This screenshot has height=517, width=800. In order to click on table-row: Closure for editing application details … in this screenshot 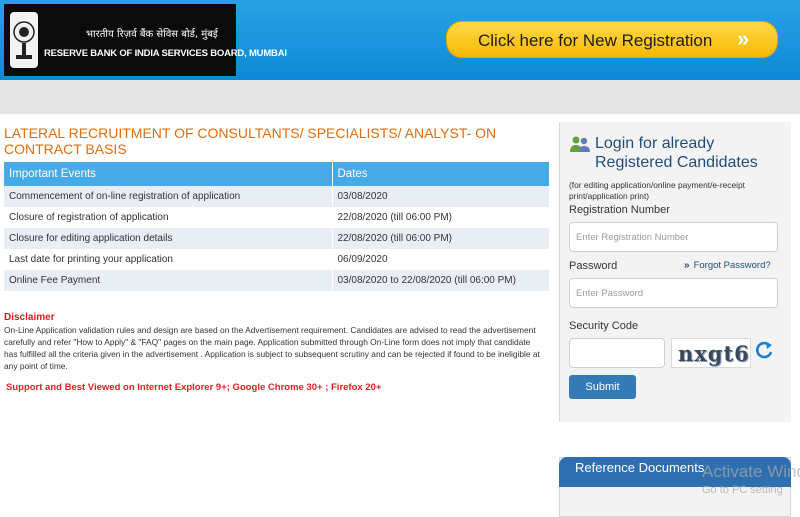, I will do `click(277, 238)`.